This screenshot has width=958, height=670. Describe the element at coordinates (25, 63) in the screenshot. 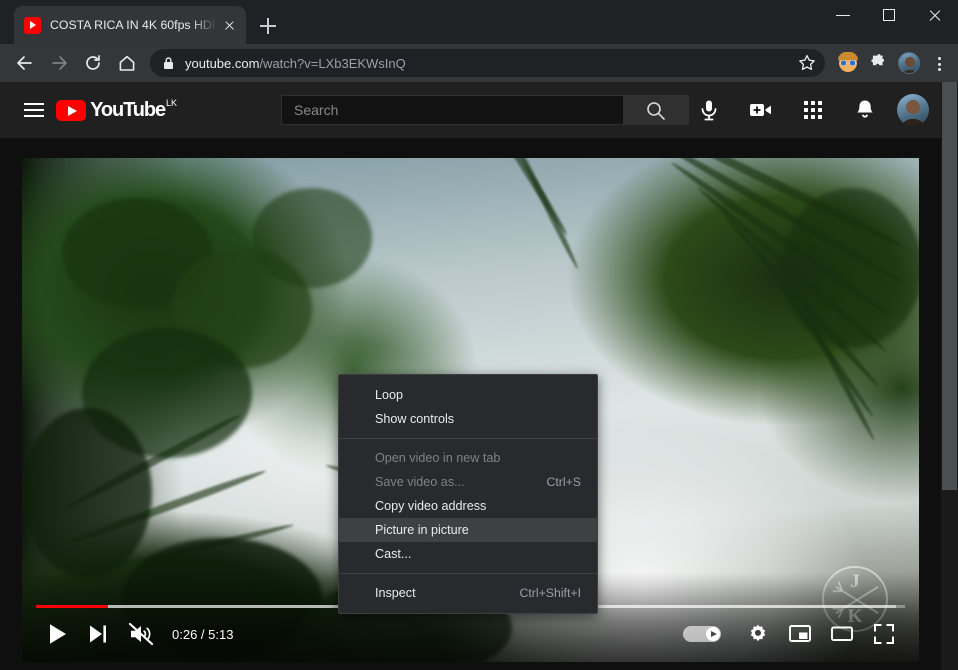

I see `back-icon` at that location.